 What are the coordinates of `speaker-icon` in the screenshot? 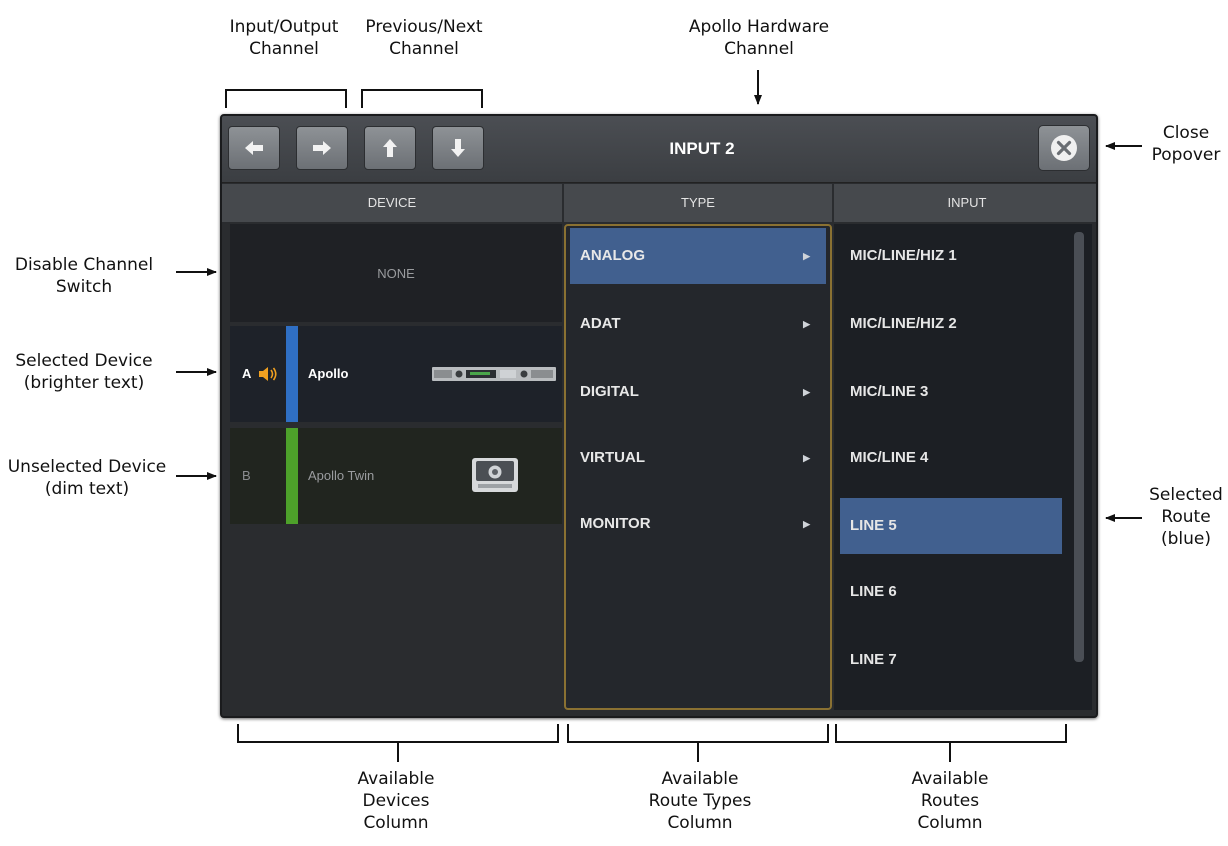 It's located at (268, 374).